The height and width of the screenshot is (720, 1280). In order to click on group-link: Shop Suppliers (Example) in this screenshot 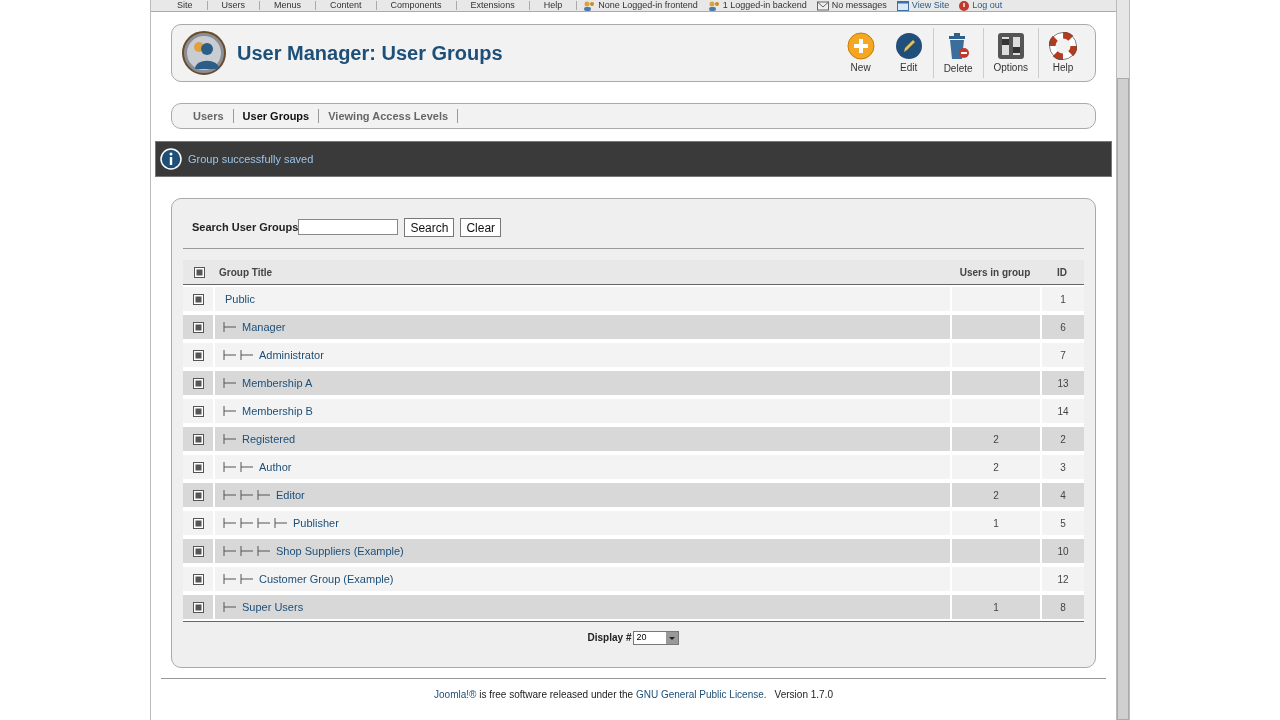, I will do `click(340, 551)`.